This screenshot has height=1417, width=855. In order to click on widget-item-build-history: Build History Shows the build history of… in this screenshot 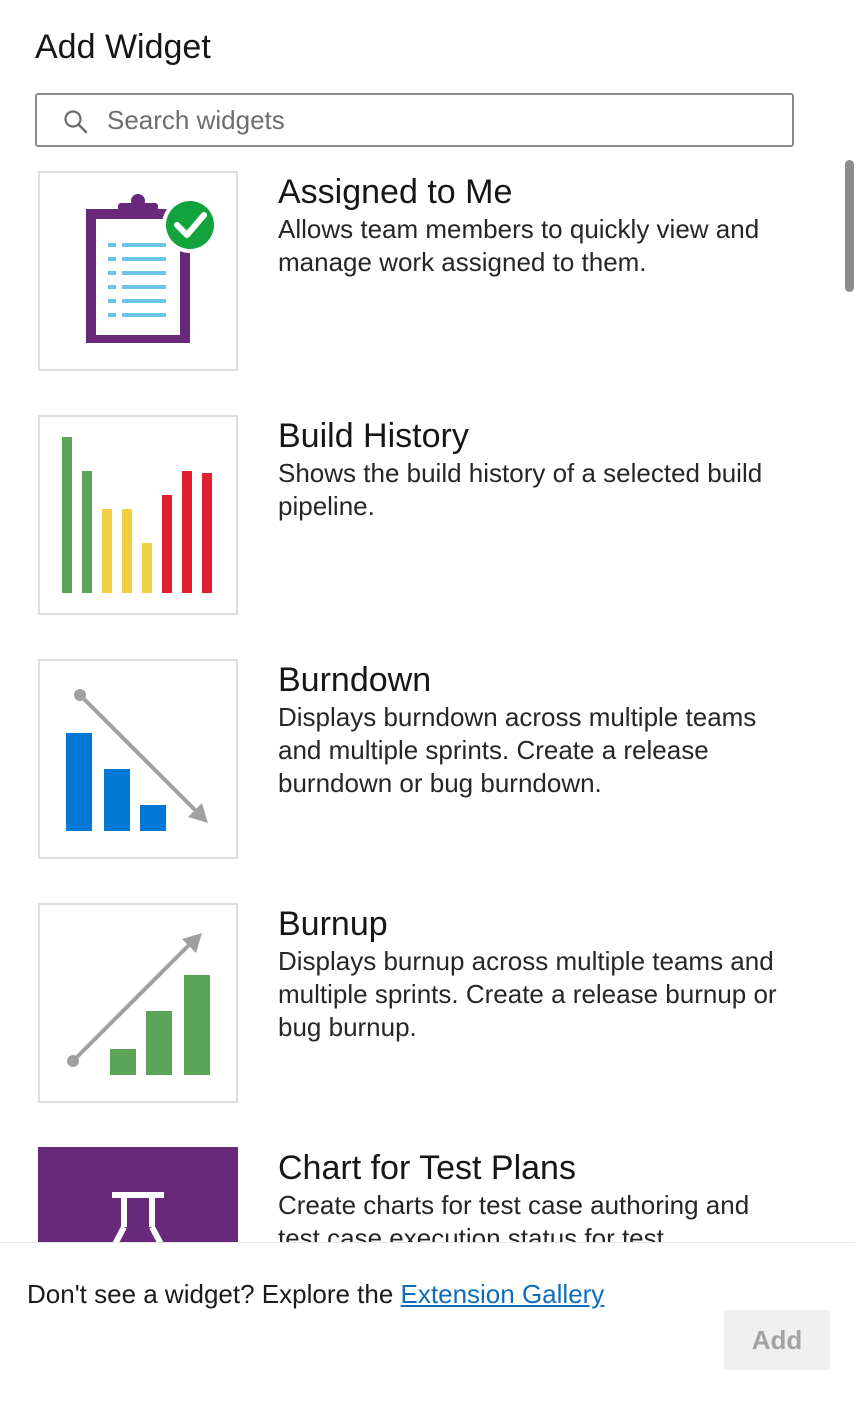, I will do `click(428, 515)`.